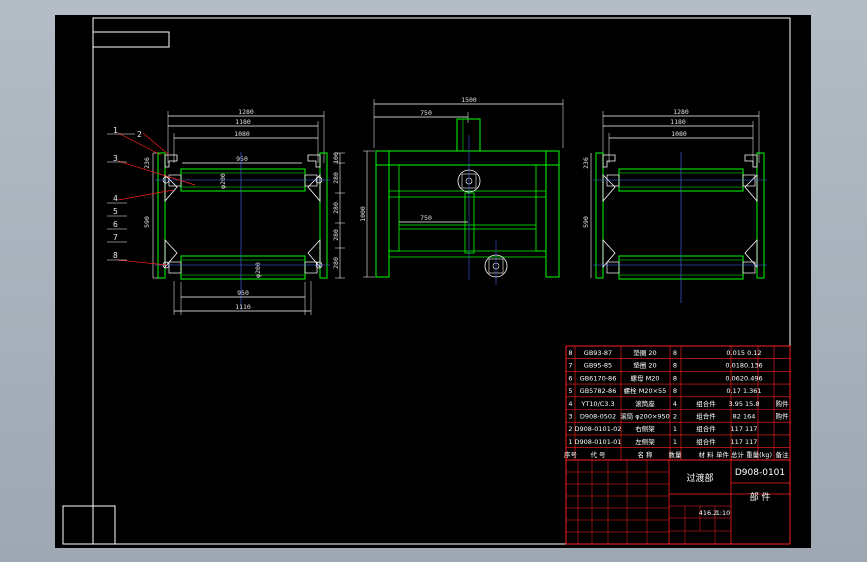 This screenshot has height=562, width=867. Describe the element at coordinates (723, 513) in the screenshot. I see `title-scale: 1:10` at that location.